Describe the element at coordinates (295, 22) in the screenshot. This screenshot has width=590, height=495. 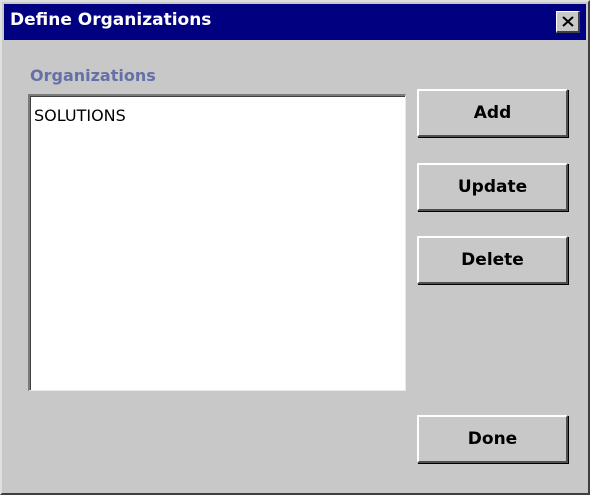
I see `title-bar: Define Organizations` at that location.